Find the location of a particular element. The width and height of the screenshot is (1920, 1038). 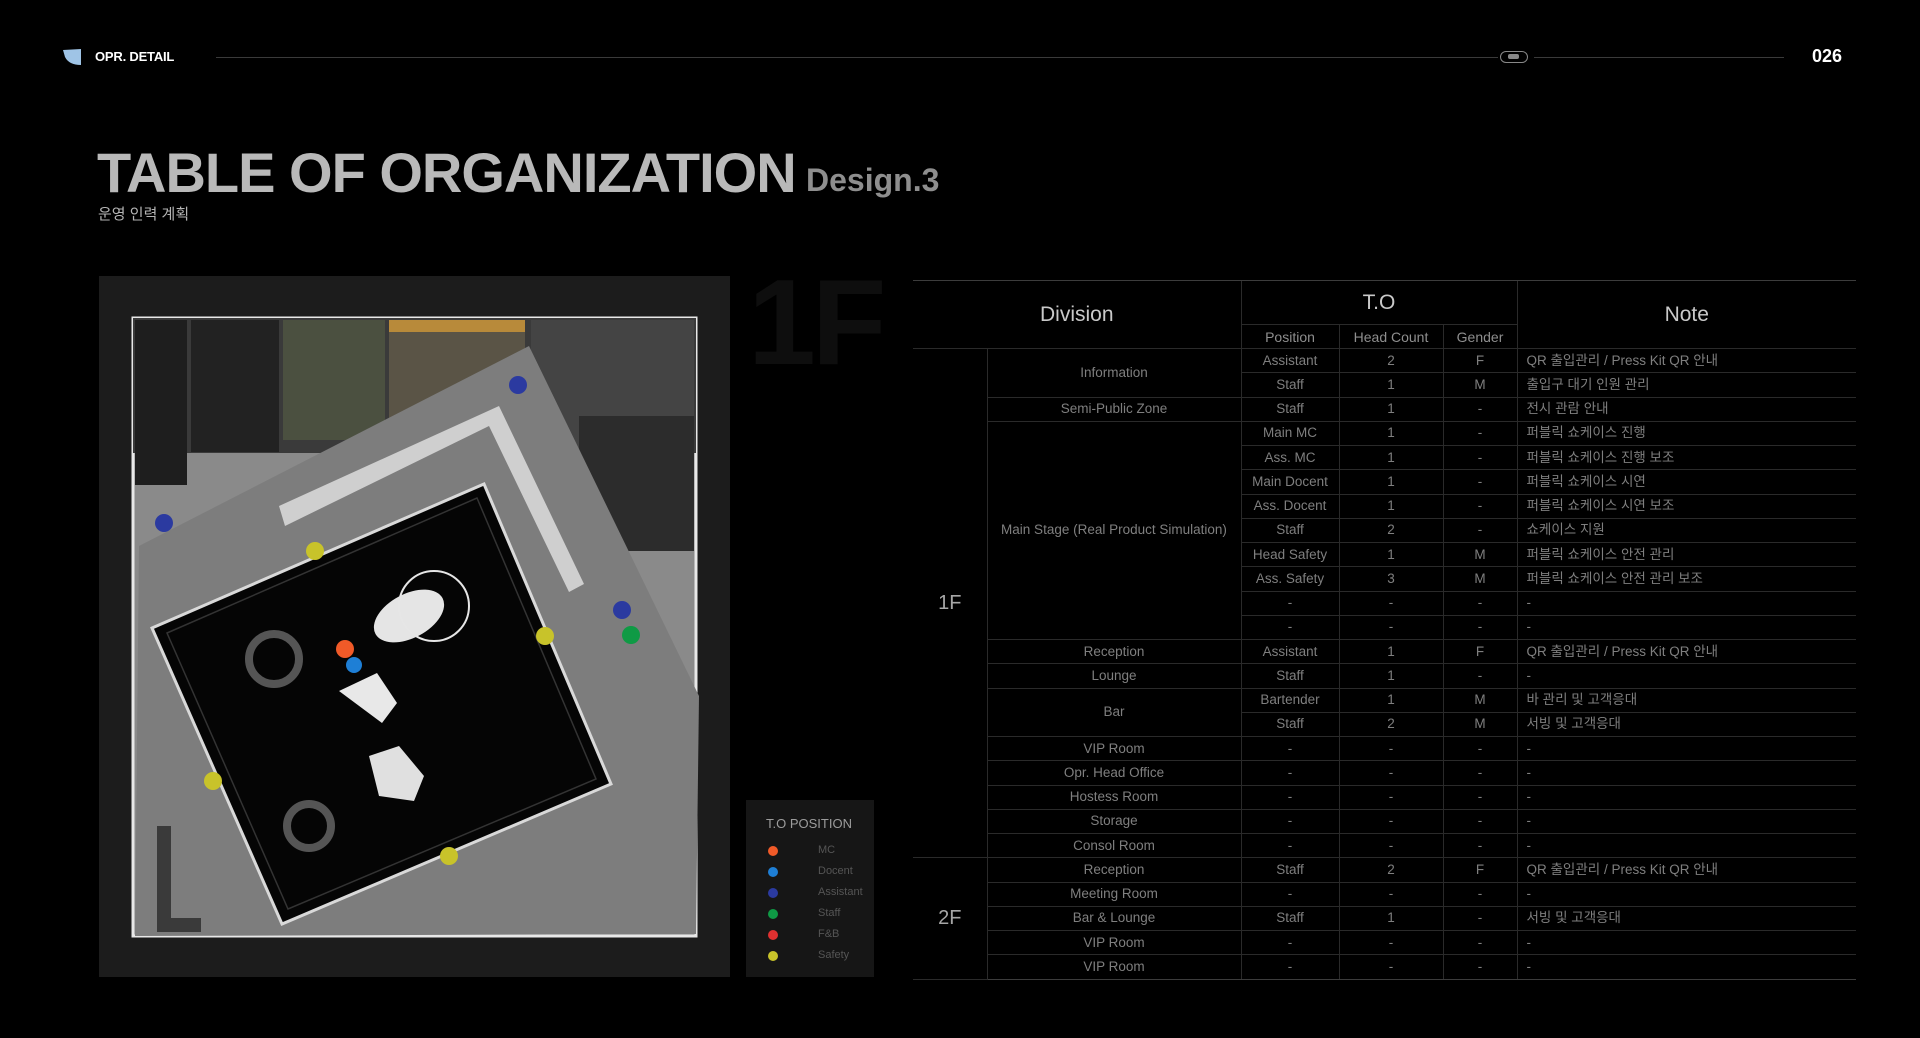

zone-lounge: Lounge is located at coordinates (1113, 676).